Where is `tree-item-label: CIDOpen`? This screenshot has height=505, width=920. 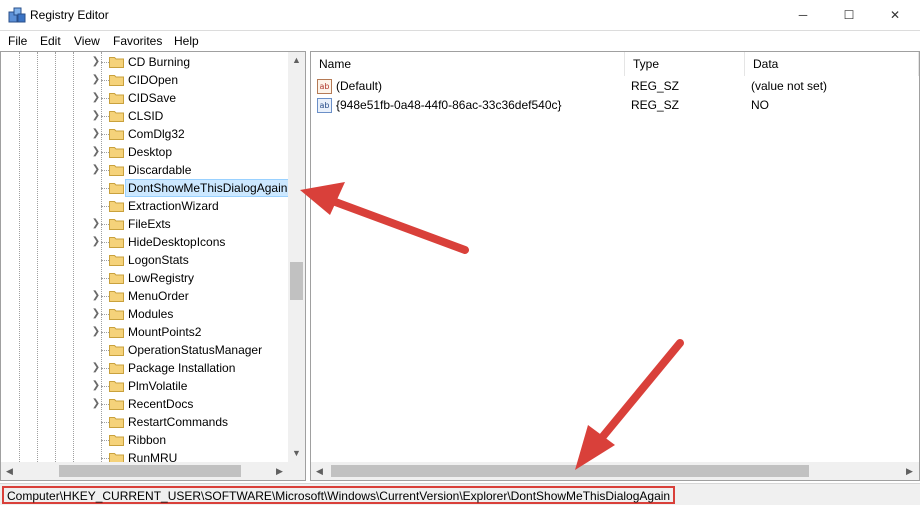
tree-item-label: CIDOpen is located at coordinates (153, 80).